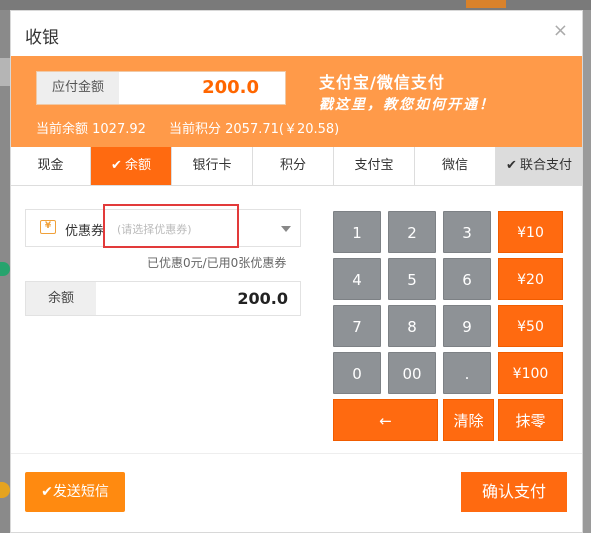  Describe the element at coordinates (412, 326) in the screenshot. I see `key-8: 8` at that location.